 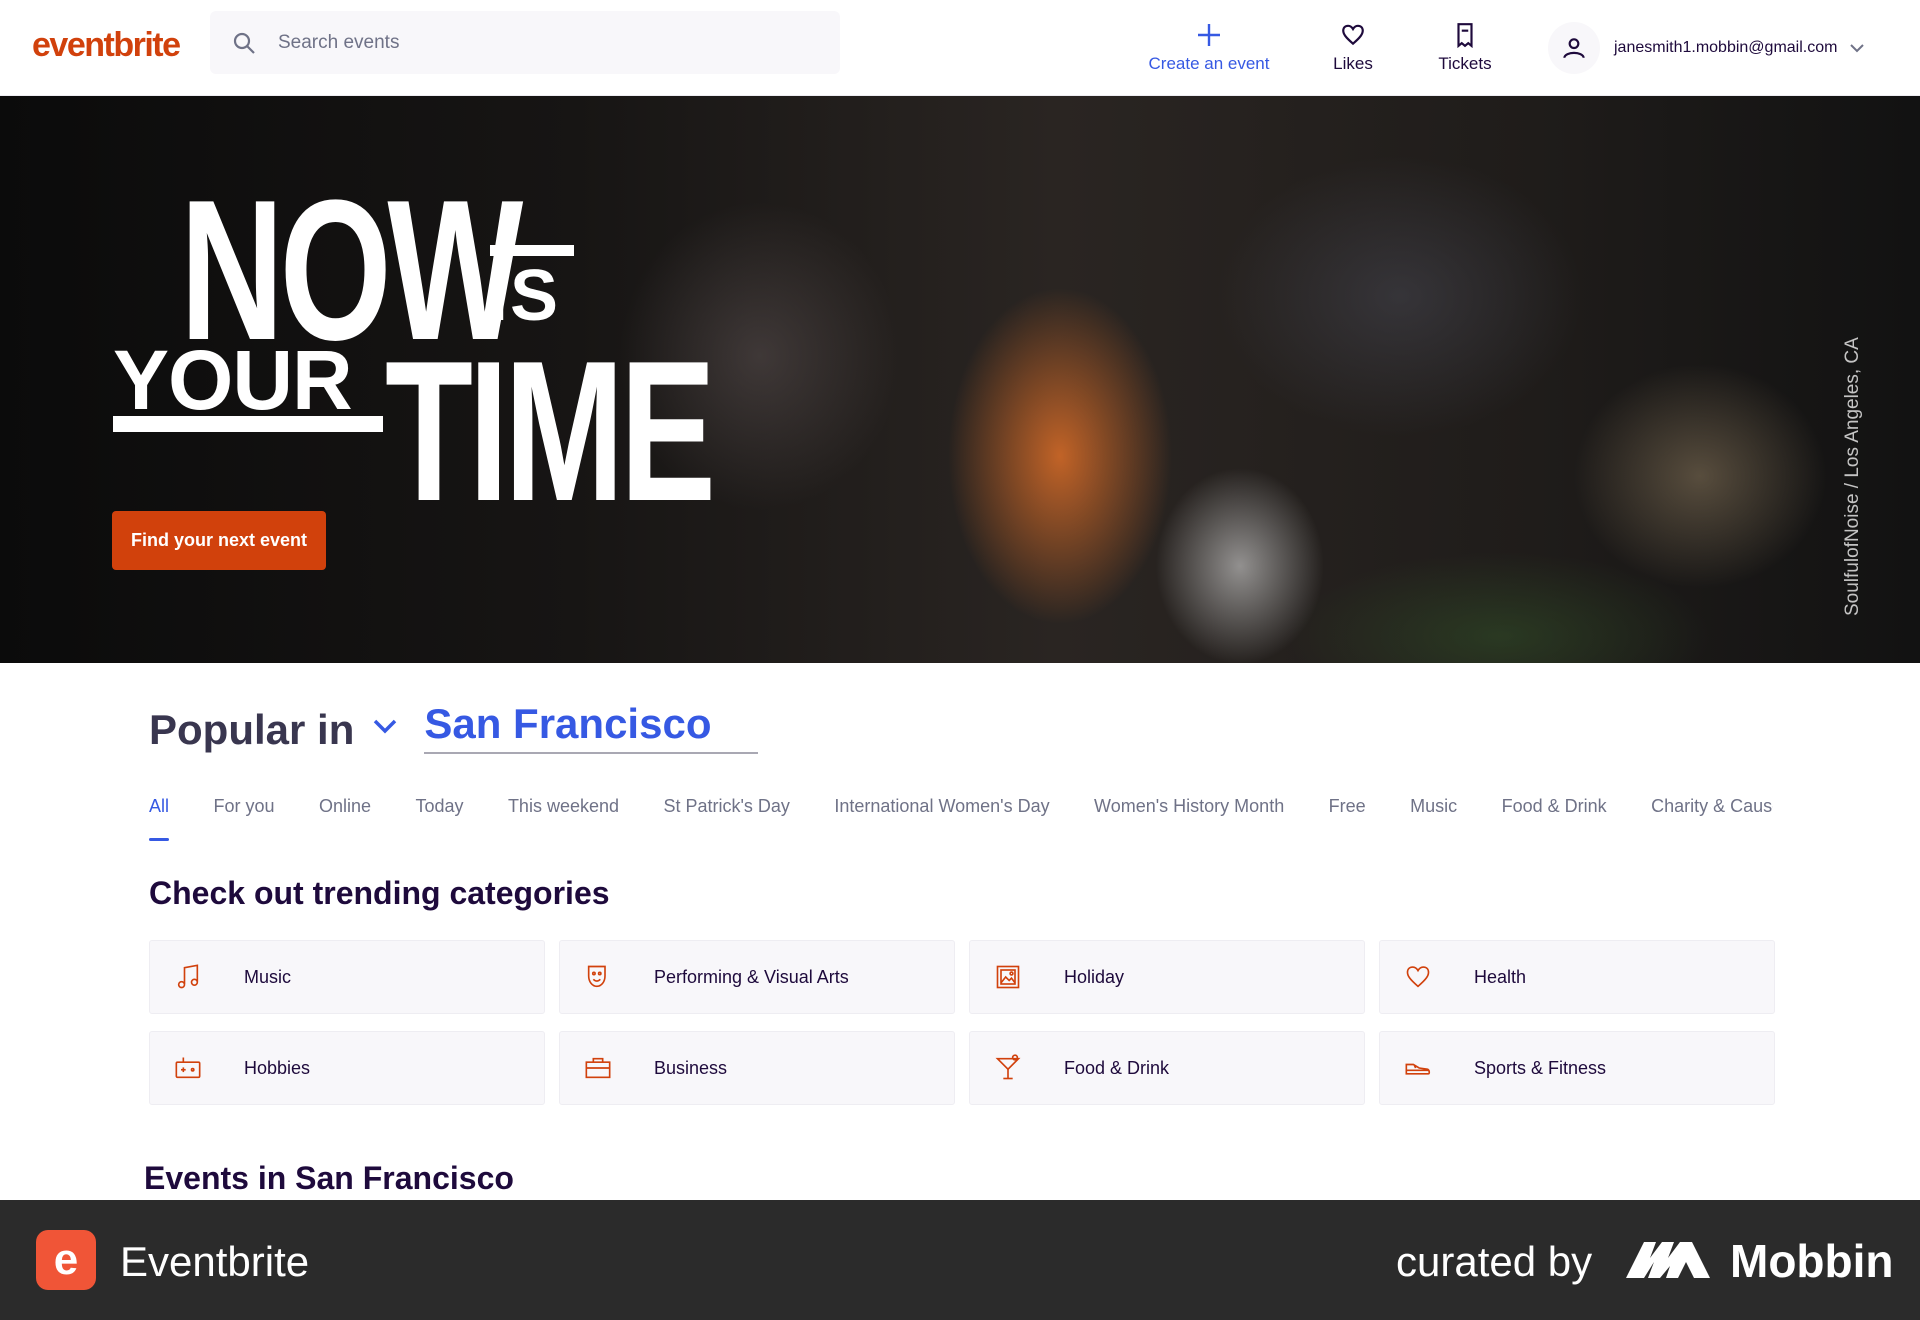 I want to click on likes-label: Likes, so click(x=1353, y=63).